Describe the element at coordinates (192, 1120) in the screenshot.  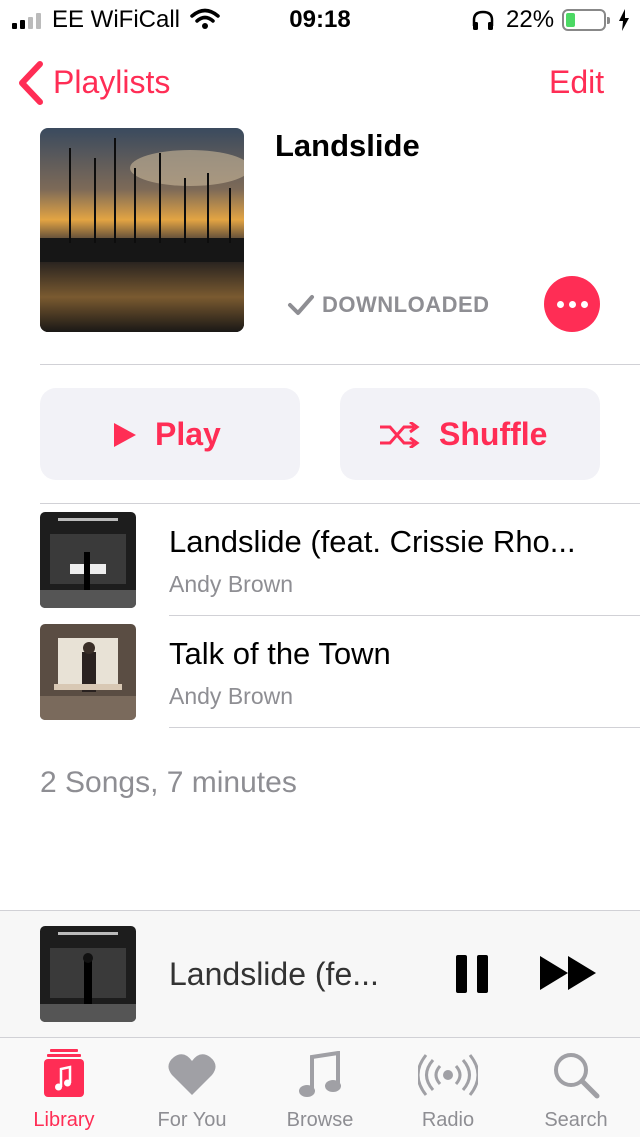
I see `tab-label: For You` at that location.